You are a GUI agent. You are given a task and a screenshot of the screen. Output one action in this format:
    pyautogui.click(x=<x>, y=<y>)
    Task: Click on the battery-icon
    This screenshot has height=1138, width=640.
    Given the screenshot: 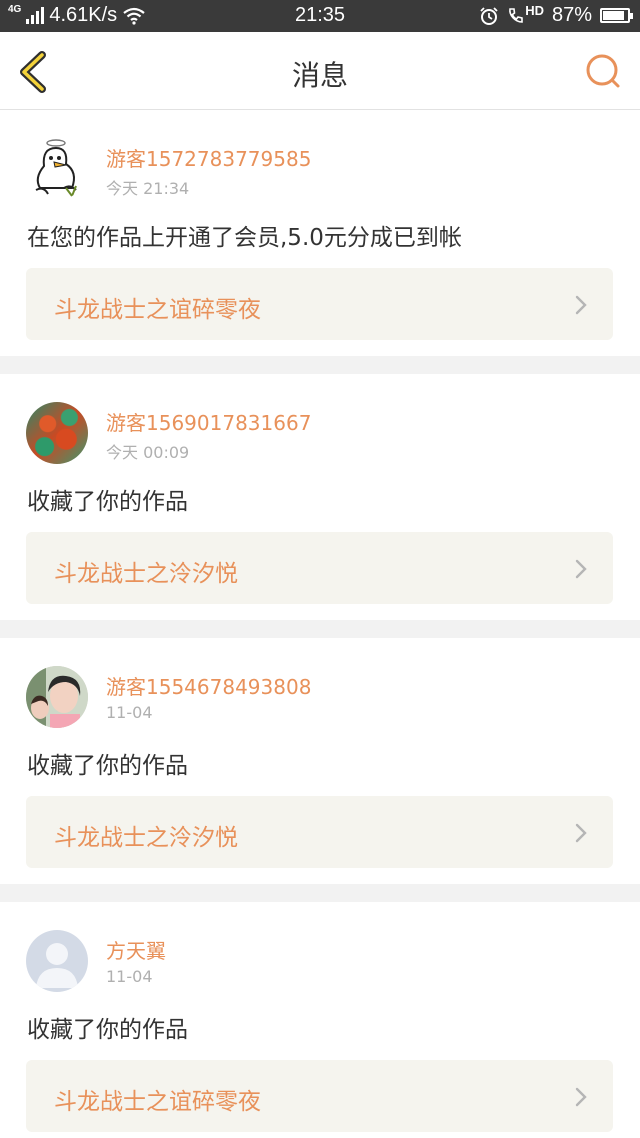 What is the action you would take?
    pyautogui.click(x=616, y=15)
    